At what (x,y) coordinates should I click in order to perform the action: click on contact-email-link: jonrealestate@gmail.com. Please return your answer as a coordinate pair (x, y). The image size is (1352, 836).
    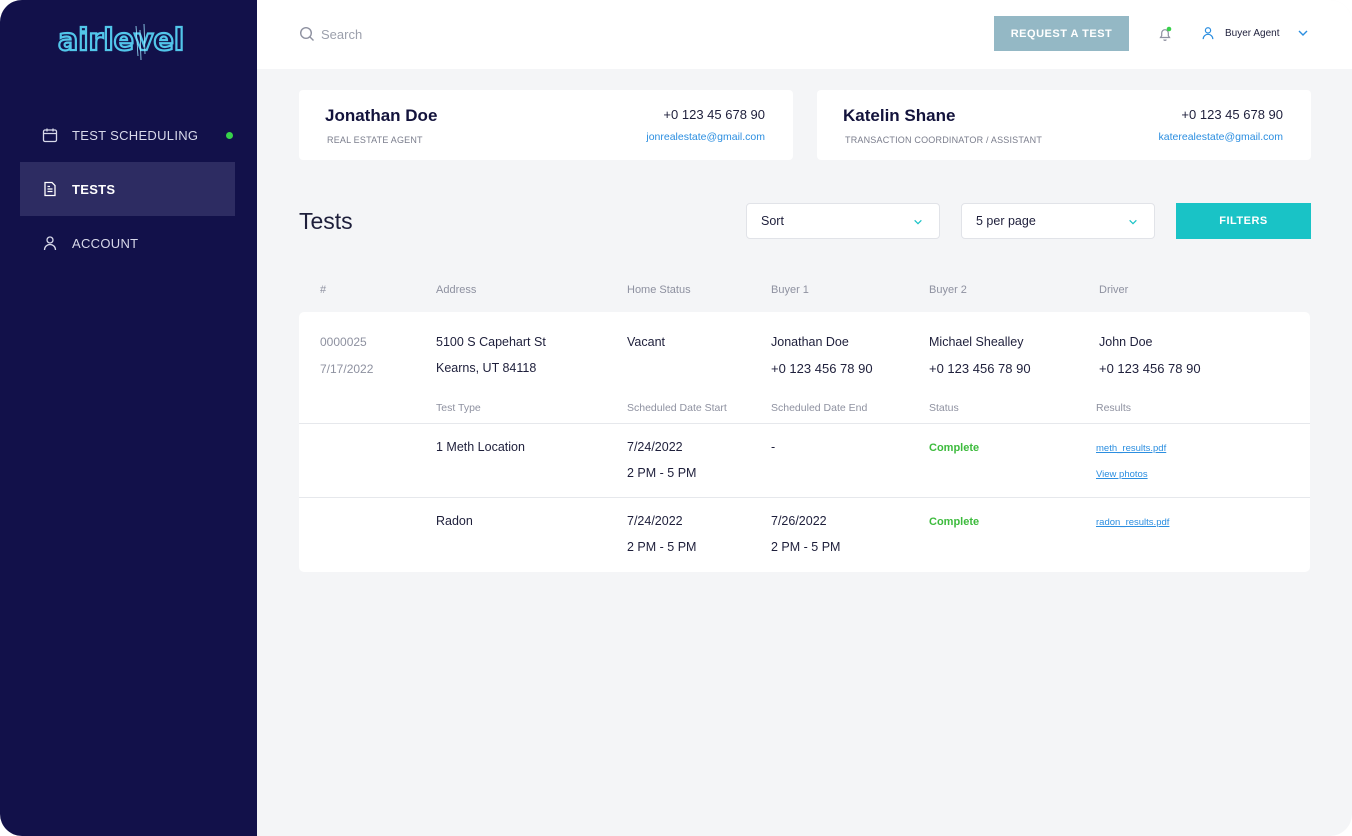
    Looking at the image, I should click on (705, 137).